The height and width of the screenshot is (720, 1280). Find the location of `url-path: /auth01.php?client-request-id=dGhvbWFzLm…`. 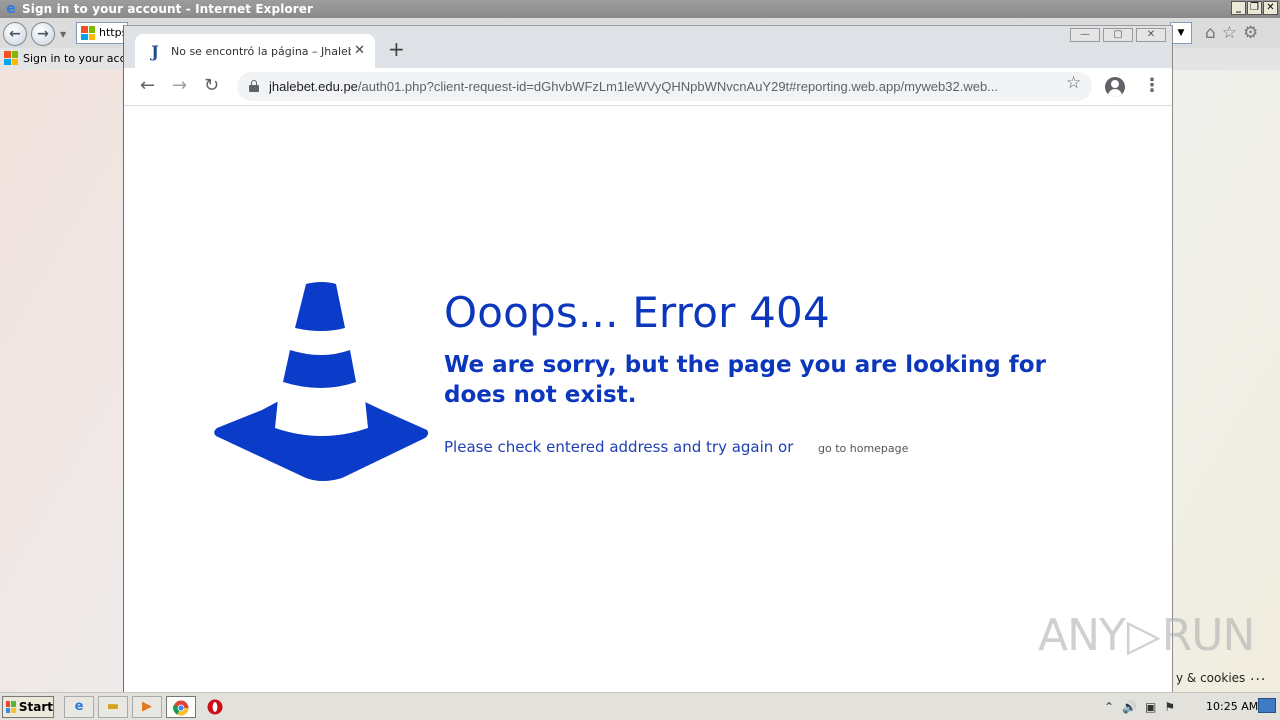

url-path: /auth01.php?client-request-id=dGhvbWFzLm… is located at coordinates (678, 86).